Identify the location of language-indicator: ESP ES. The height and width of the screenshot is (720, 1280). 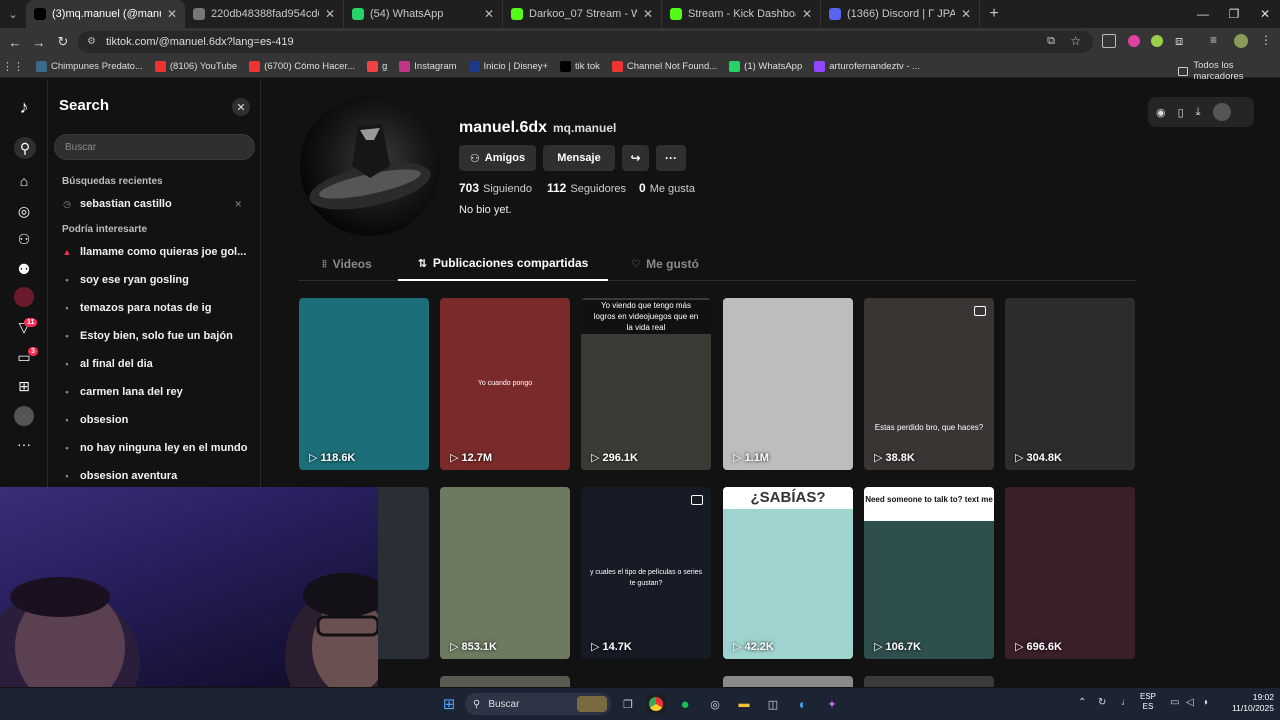
(1148, 702).